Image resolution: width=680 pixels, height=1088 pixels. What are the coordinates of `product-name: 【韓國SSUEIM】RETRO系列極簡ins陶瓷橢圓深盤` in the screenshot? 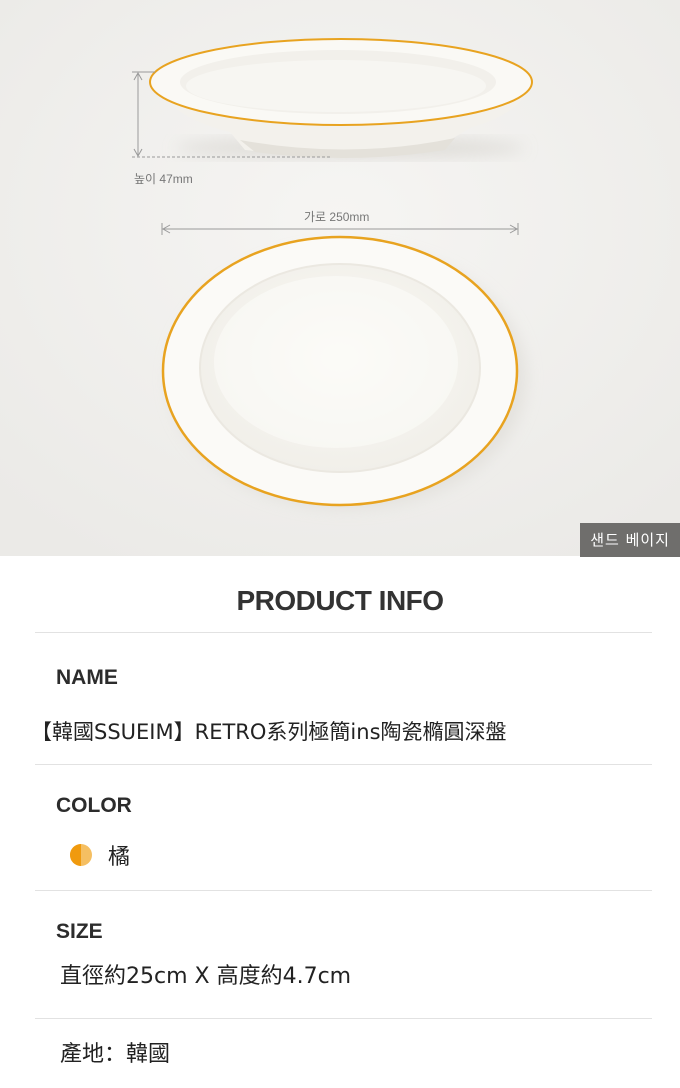 It's located at (269, 732).